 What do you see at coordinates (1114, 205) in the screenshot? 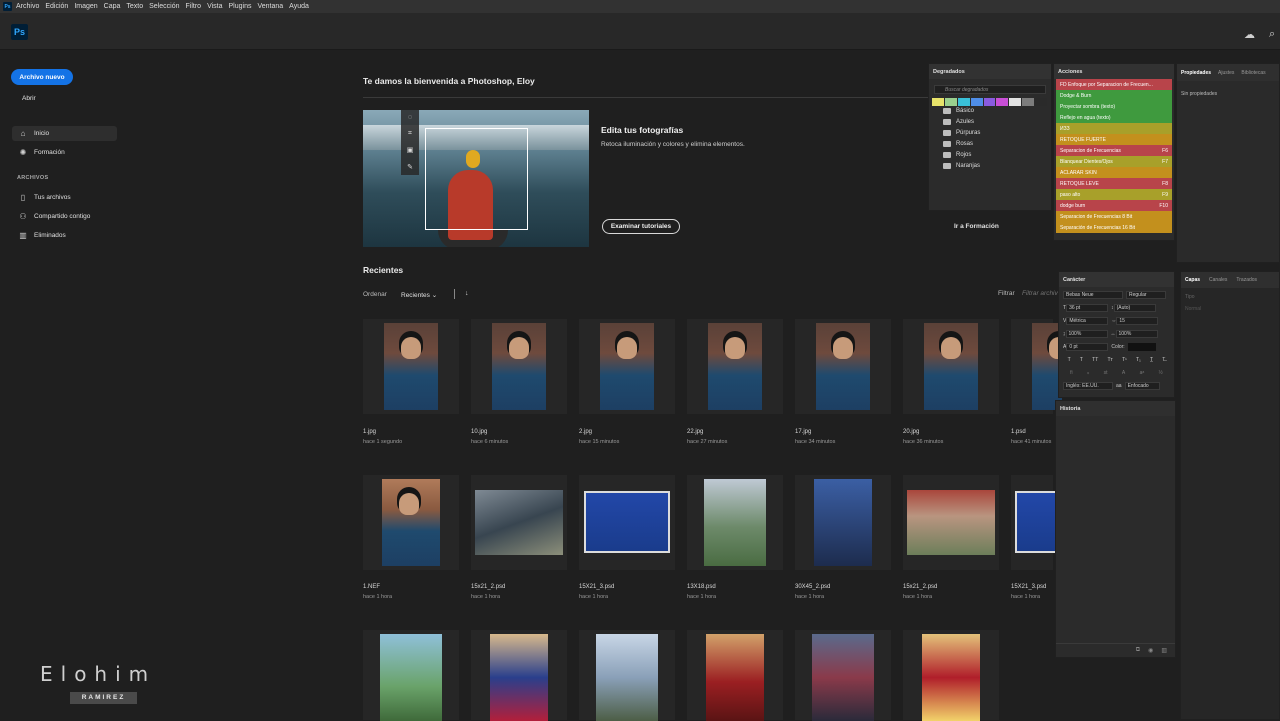
I see `action-item: dodge burn F10` at bounding box center [1114, 205].